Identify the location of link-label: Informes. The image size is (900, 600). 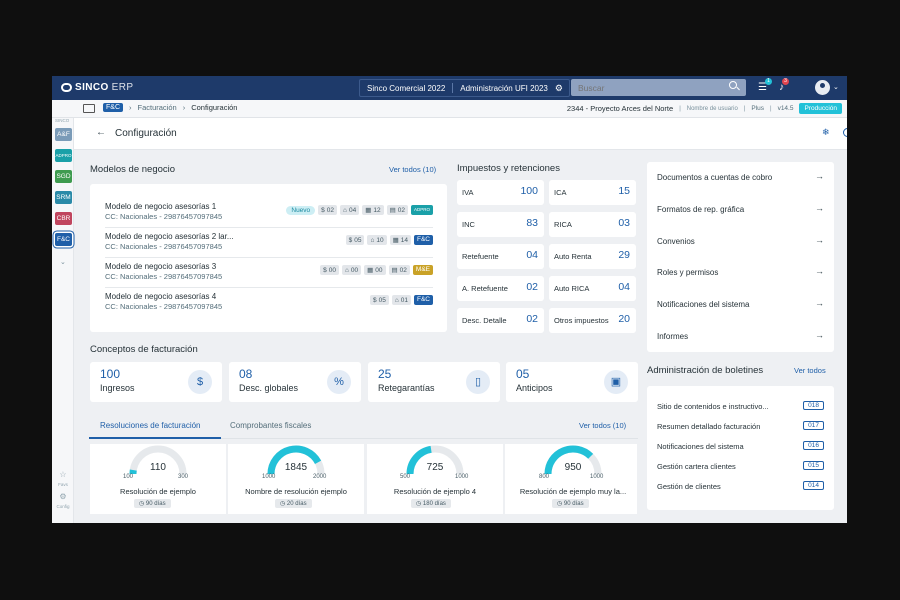
(673, 336).